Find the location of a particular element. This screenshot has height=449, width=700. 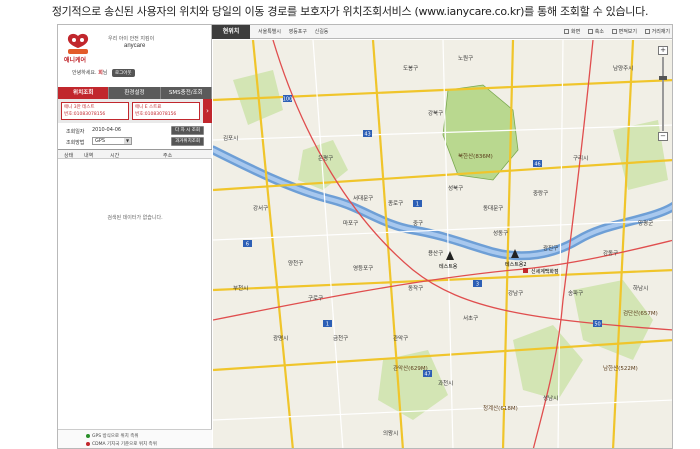

query-date-value: 2010-04-06 is located at coordinates (106, 130).